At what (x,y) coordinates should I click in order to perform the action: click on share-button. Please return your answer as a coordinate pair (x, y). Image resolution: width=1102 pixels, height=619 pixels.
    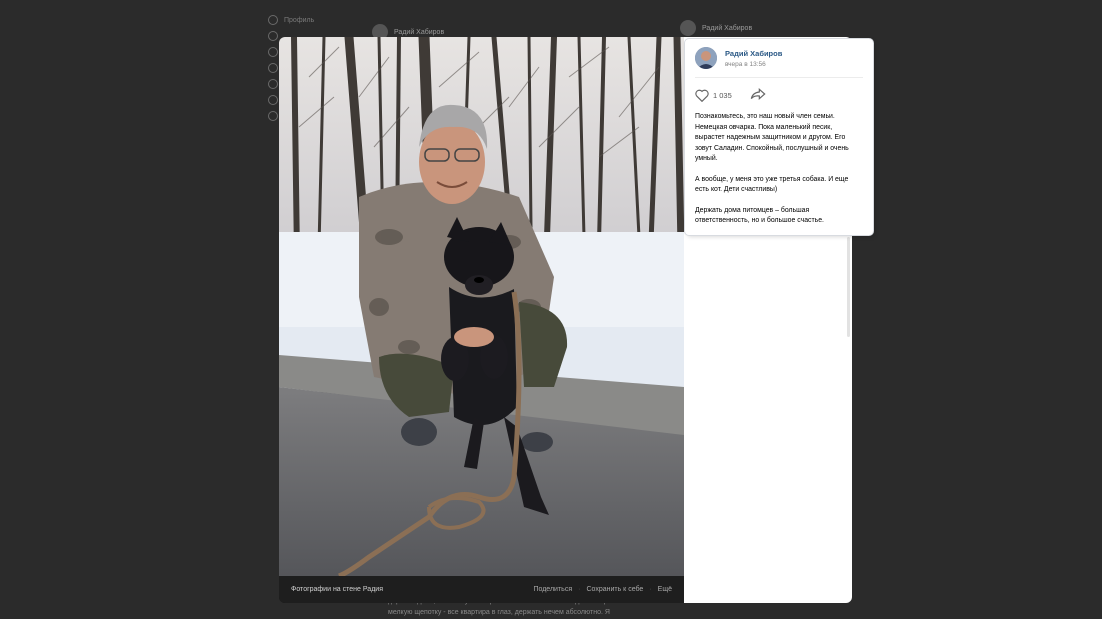
    Looking at the image, I should click on (758, 95).